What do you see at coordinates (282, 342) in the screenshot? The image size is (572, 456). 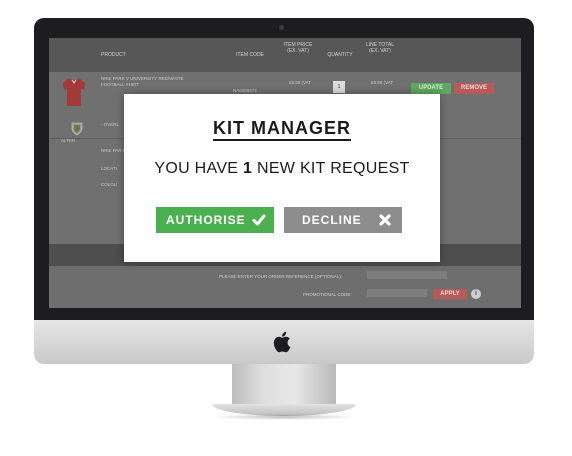 I see `apple-logo-icon` at bounding box center [282, 342].